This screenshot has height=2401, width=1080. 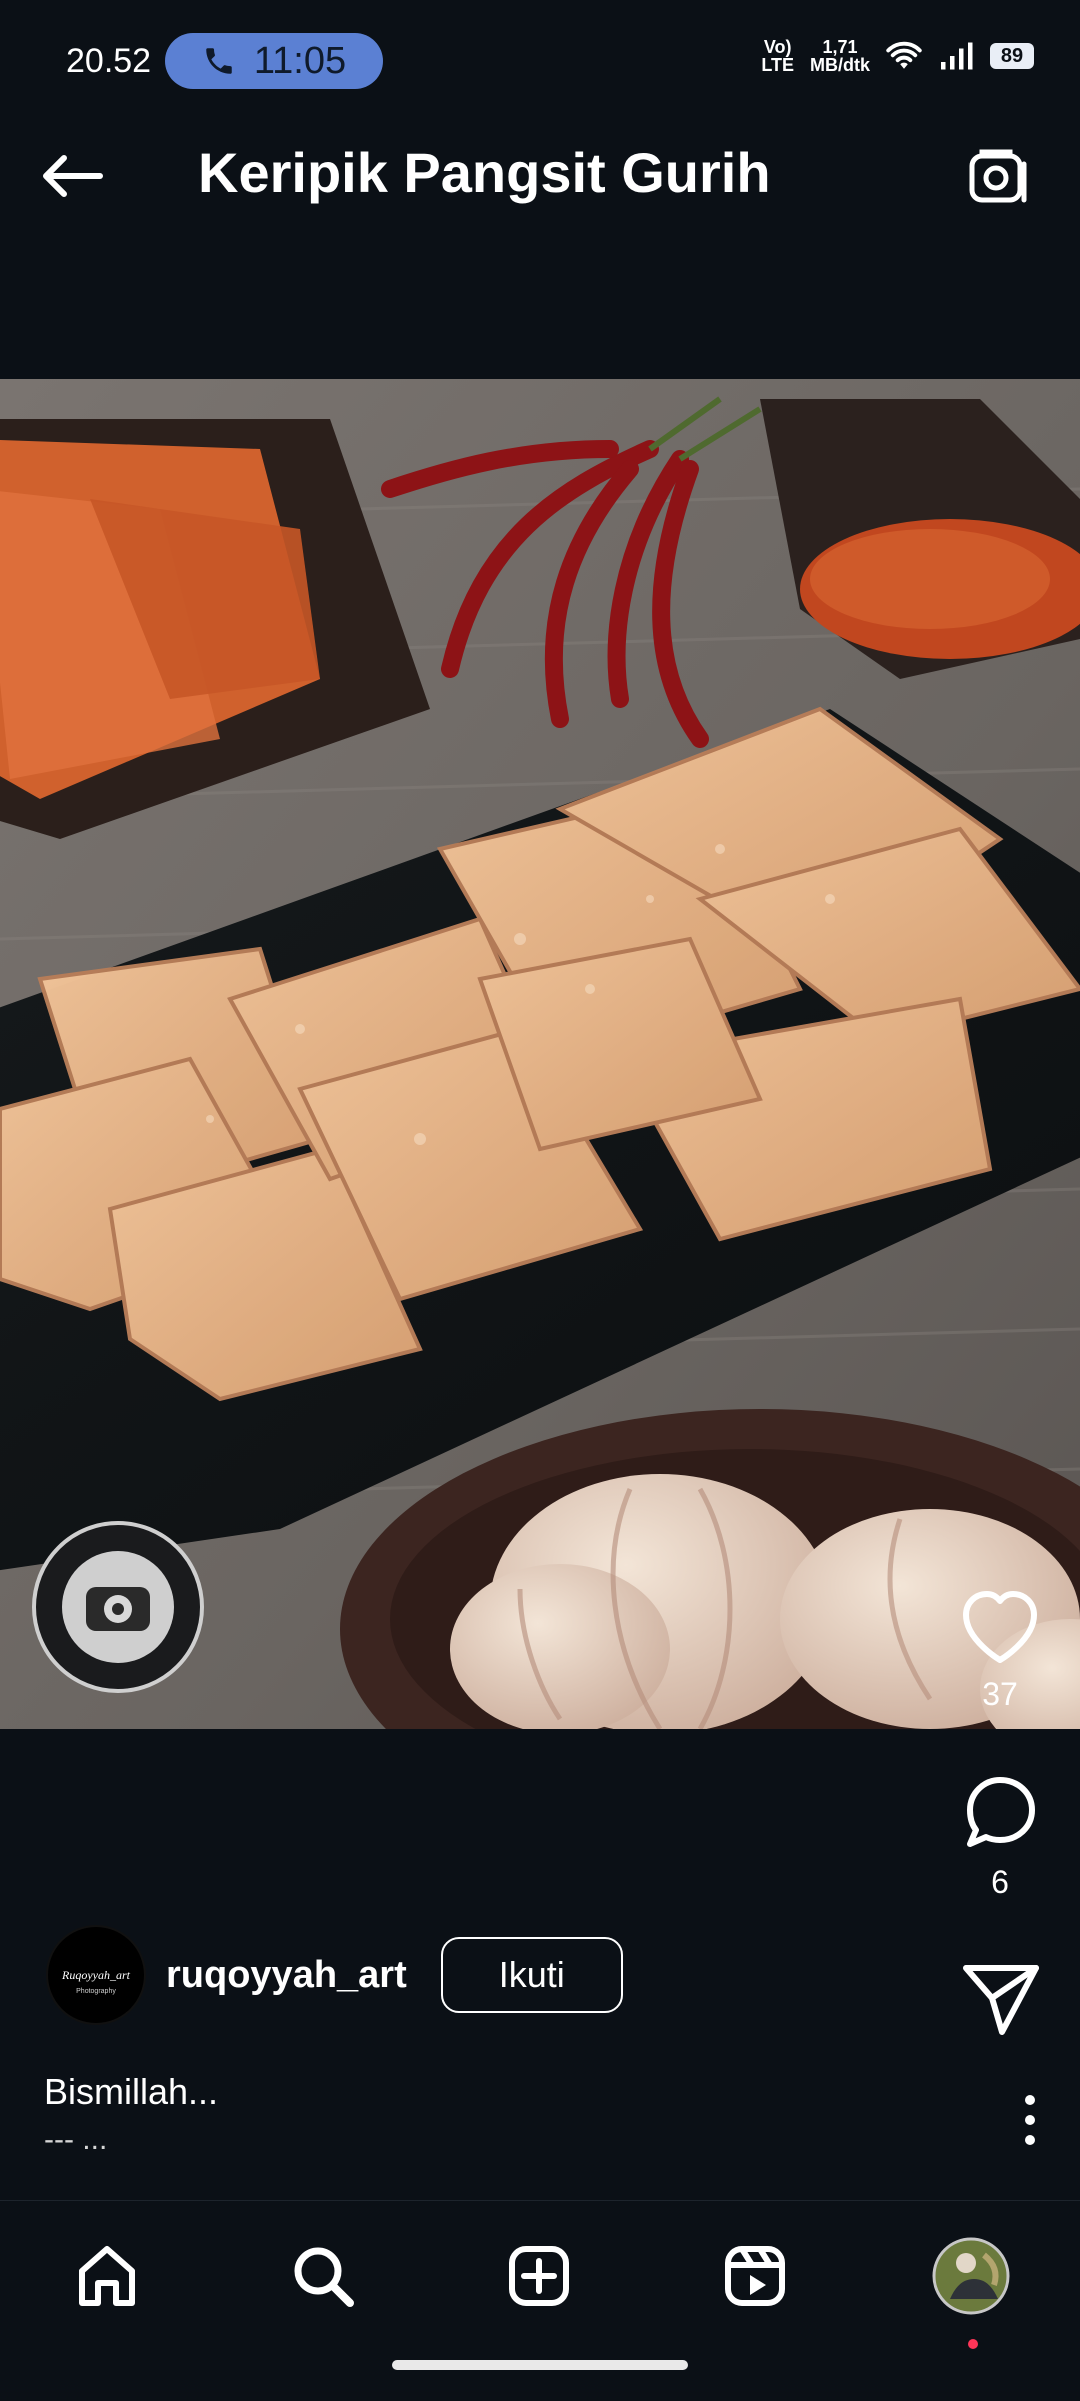 What do you see at coordinates (484, 172) in the screenshot?
I see `page-title: Keripik Pangsit Gurih` at bounding box center [484, 172].